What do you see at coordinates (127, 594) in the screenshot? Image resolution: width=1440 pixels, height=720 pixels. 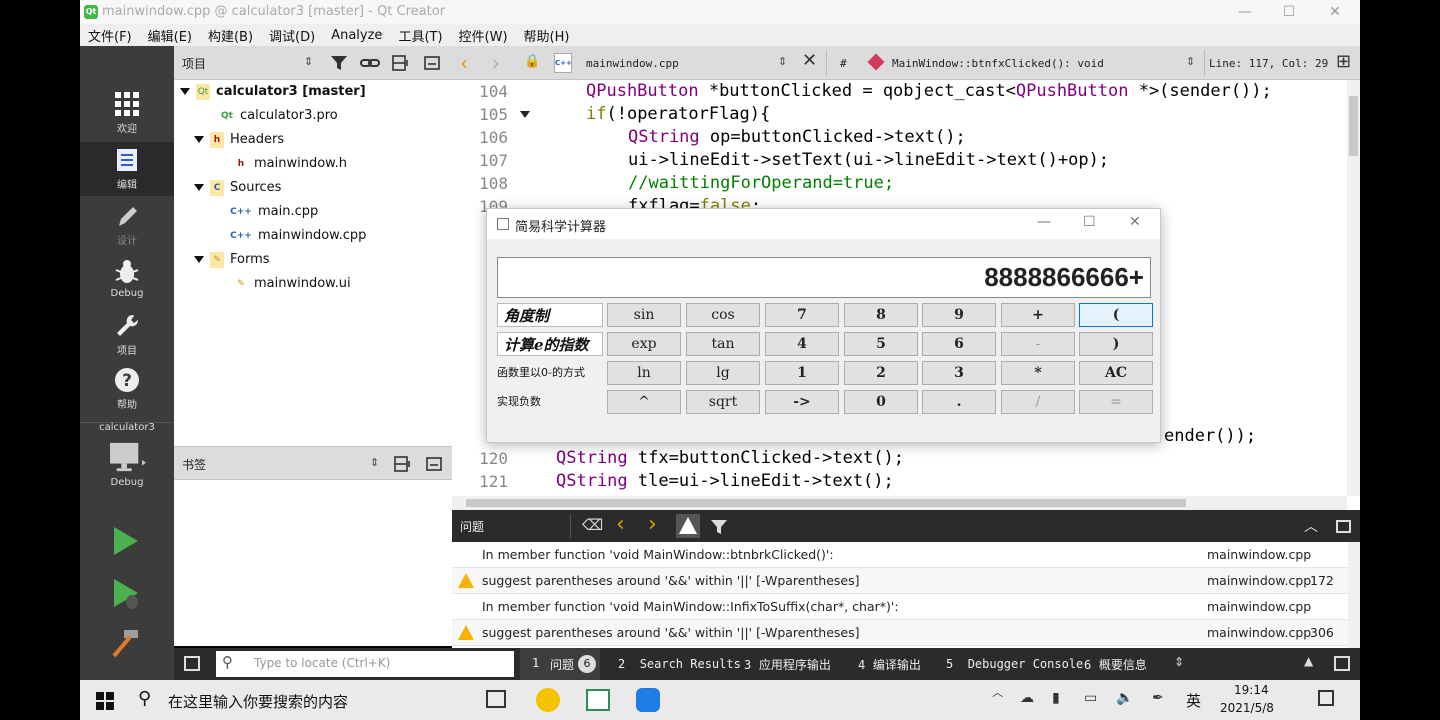 I see `debug-run-icon` at bounding box center [127, 594].